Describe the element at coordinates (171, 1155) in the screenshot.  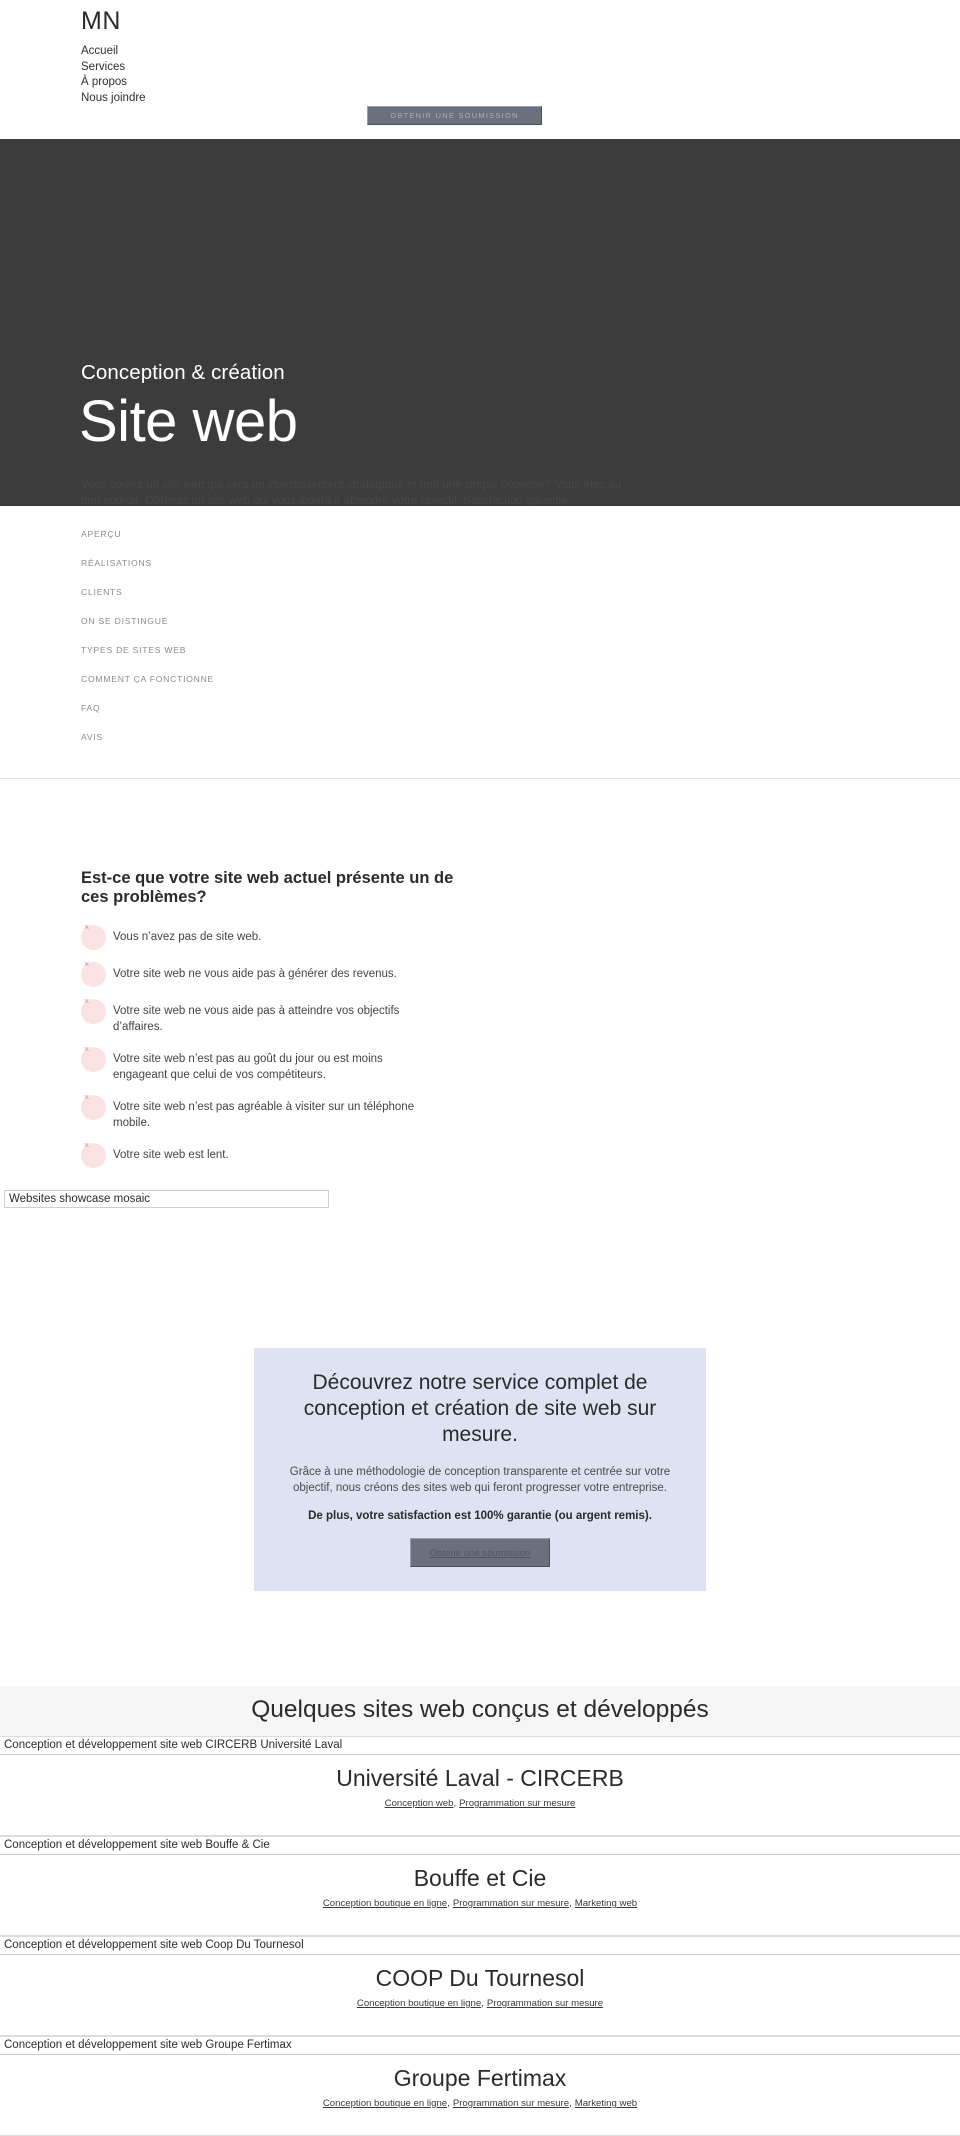
I see `problem-text: Votre site web est lent.` at that location.